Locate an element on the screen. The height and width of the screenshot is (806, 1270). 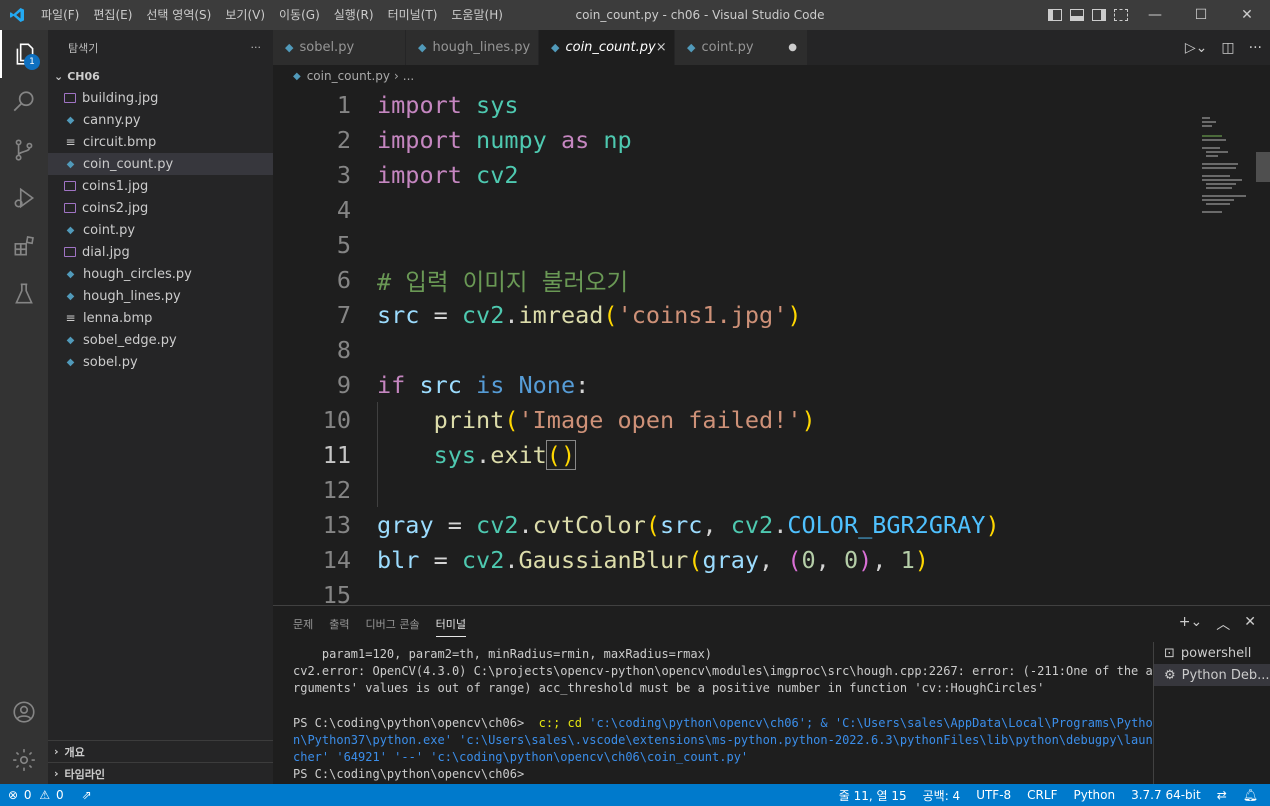
split-editor-icon: ◫ is located at coordinates (1227, 48).